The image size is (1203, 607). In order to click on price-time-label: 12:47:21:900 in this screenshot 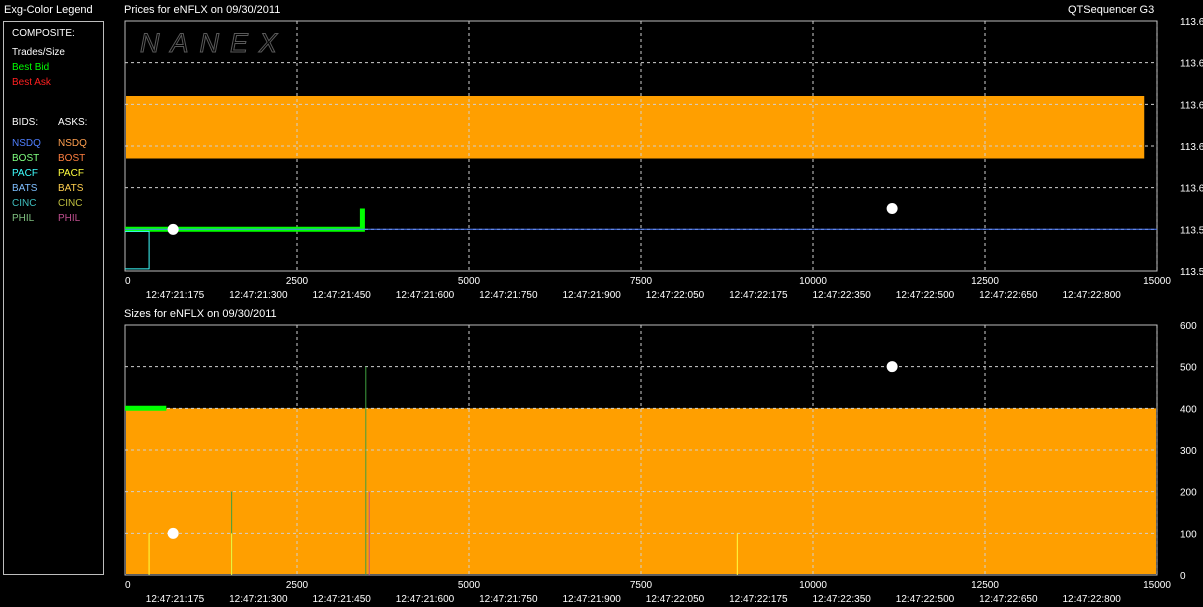, I will do `click(591, 295)`.